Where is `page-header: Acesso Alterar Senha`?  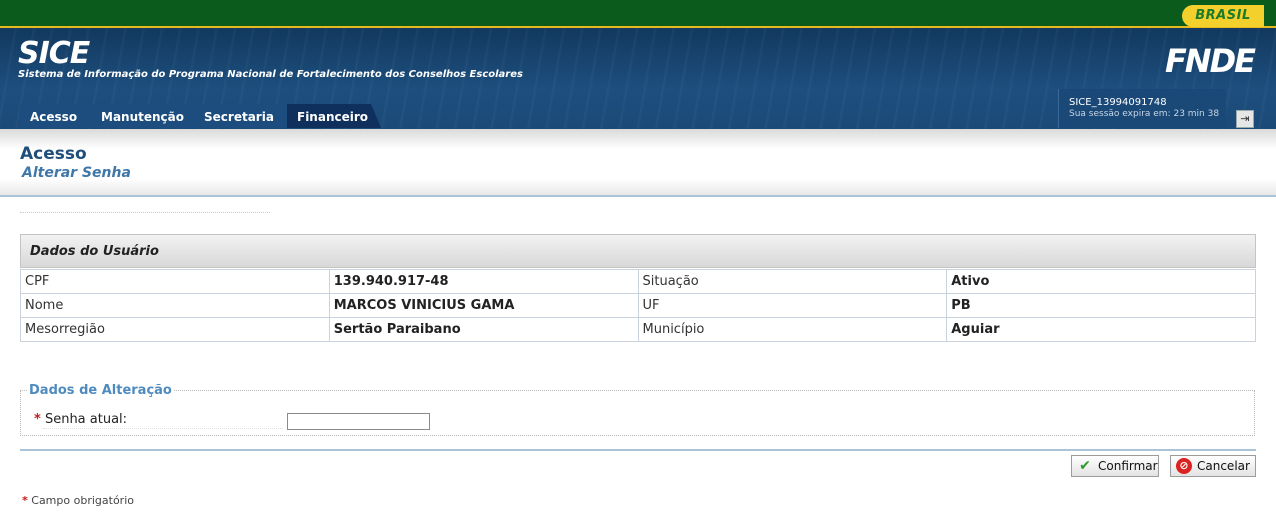
page-header: Acesso Alterar Senha is located at coordinates (638, 163).